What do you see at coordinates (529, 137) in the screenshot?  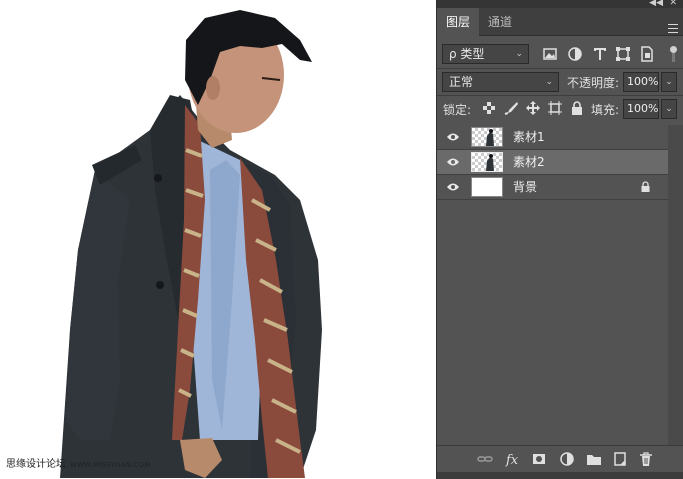 I see `layer-name: 素材1` at bounding box center [529, 137].